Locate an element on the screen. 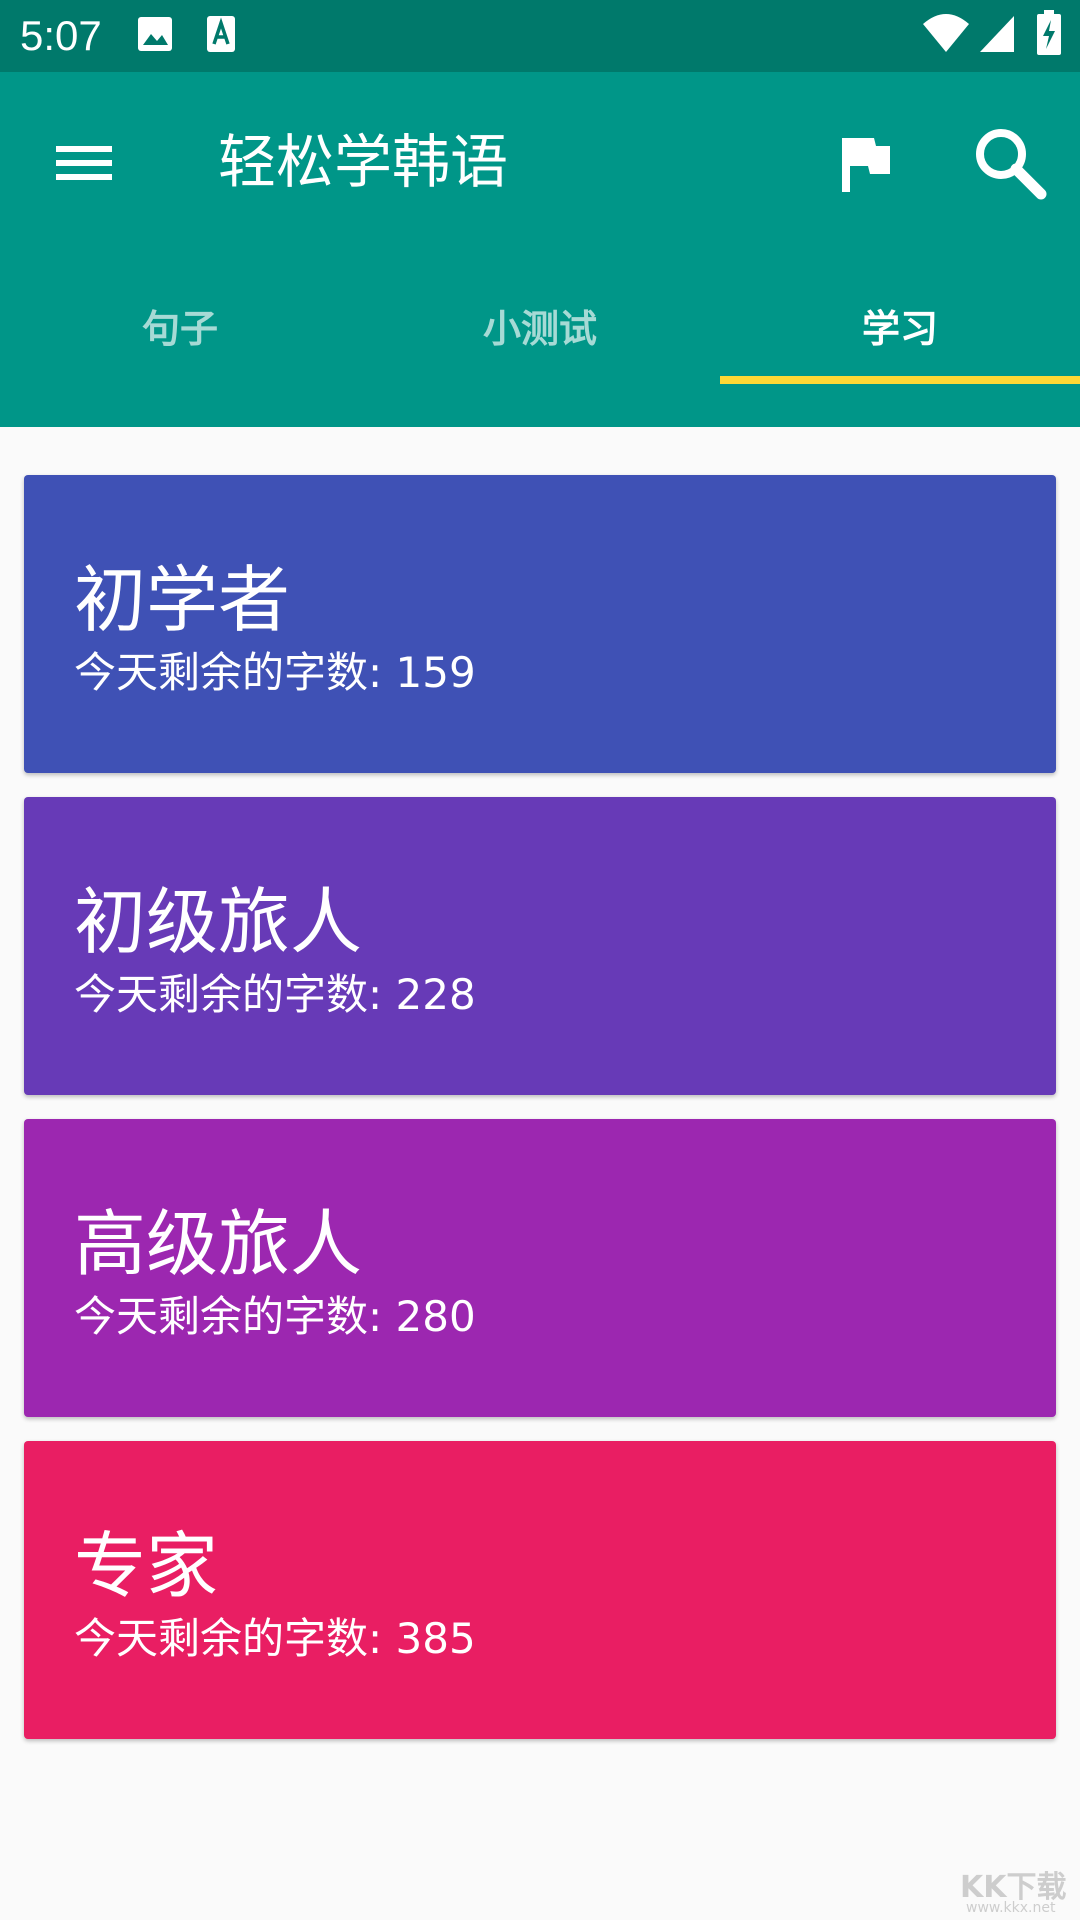  level-title: 高级旅人 is located at coordinates (218, 1244).